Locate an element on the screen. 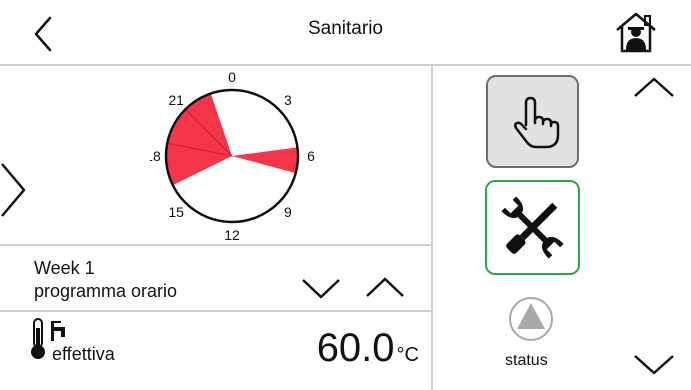  temperature-readout: 60.0 °C is located at coordinates (368, 348).